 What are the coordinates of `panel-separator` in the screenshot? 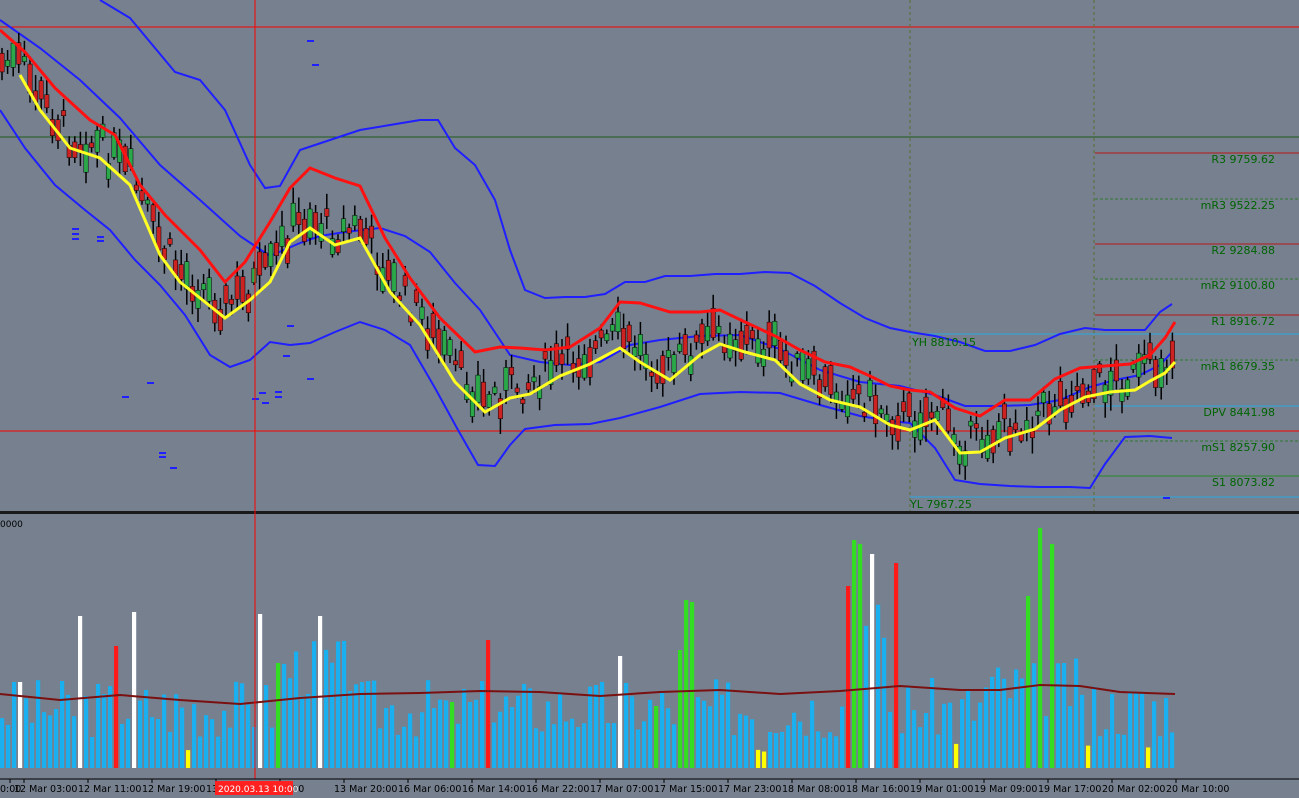 It's located at (649, 512).